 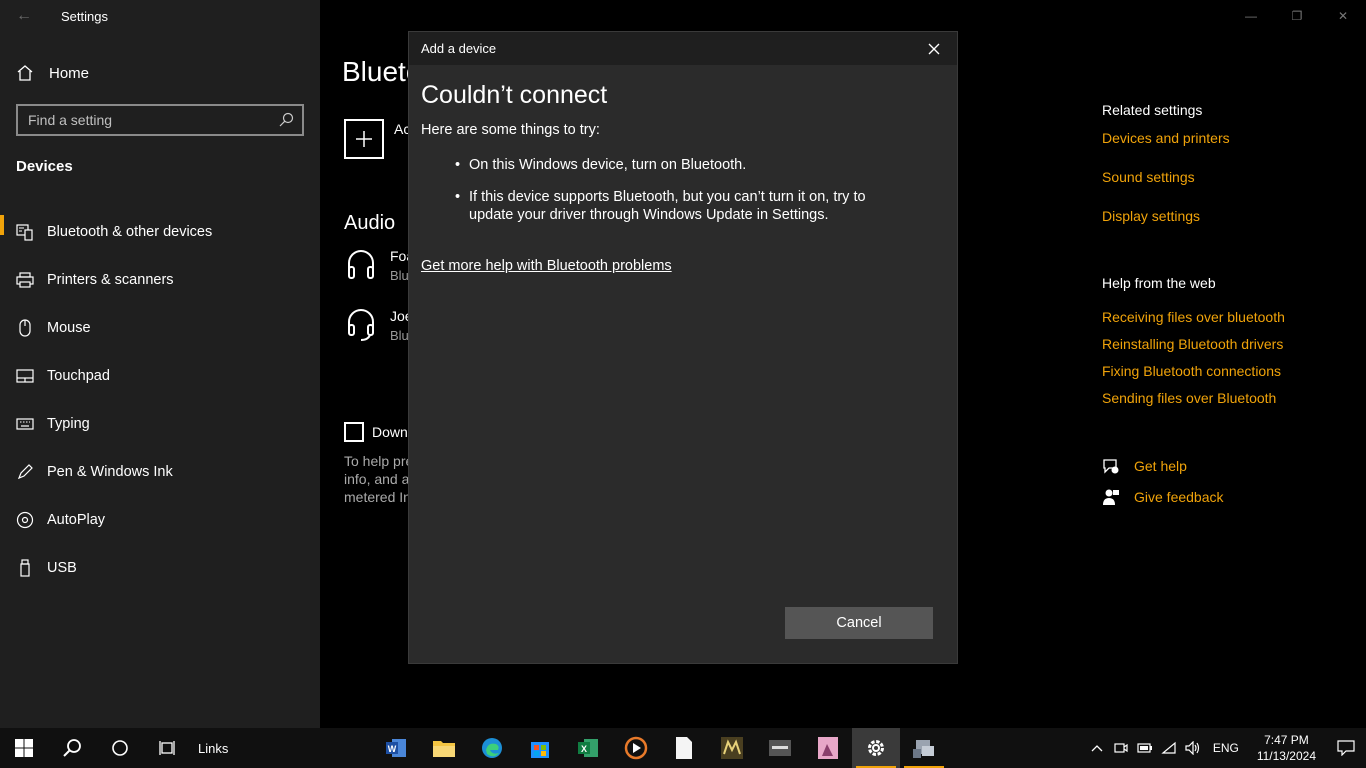 What do you see at coordinates (160, 376) in the screenshot?
I see `sidebar-item-touchpad: Touchpad` at bounding box center [160, 376].